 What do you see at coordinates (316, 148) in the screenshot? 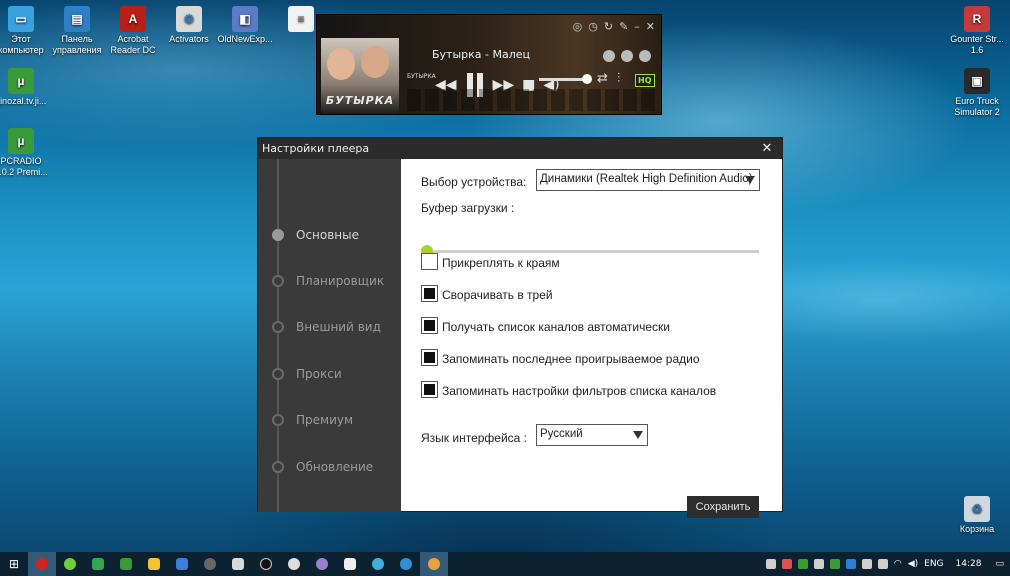
I see `dialog-title: Настройки плеера` at bounding box center [316, 148].